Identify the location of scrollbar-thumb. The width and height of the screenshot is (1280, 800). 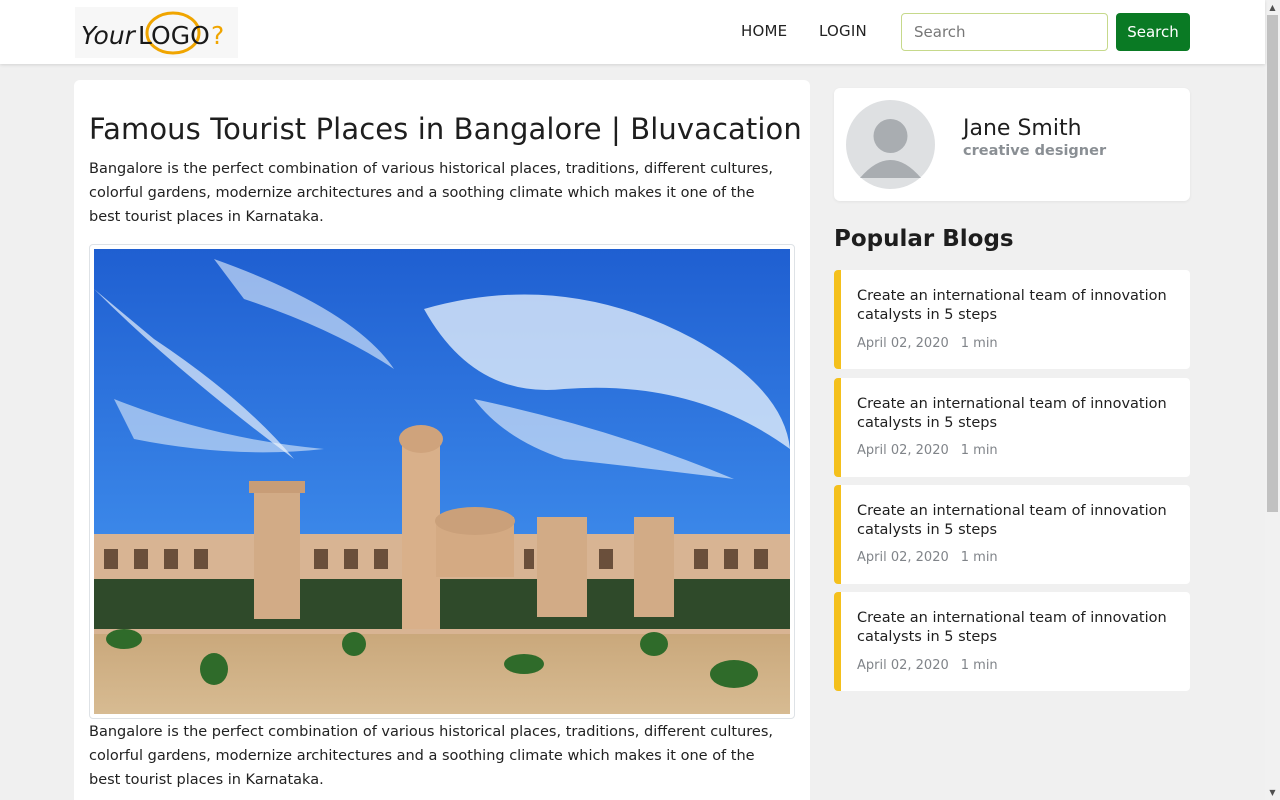
(1272, 263).